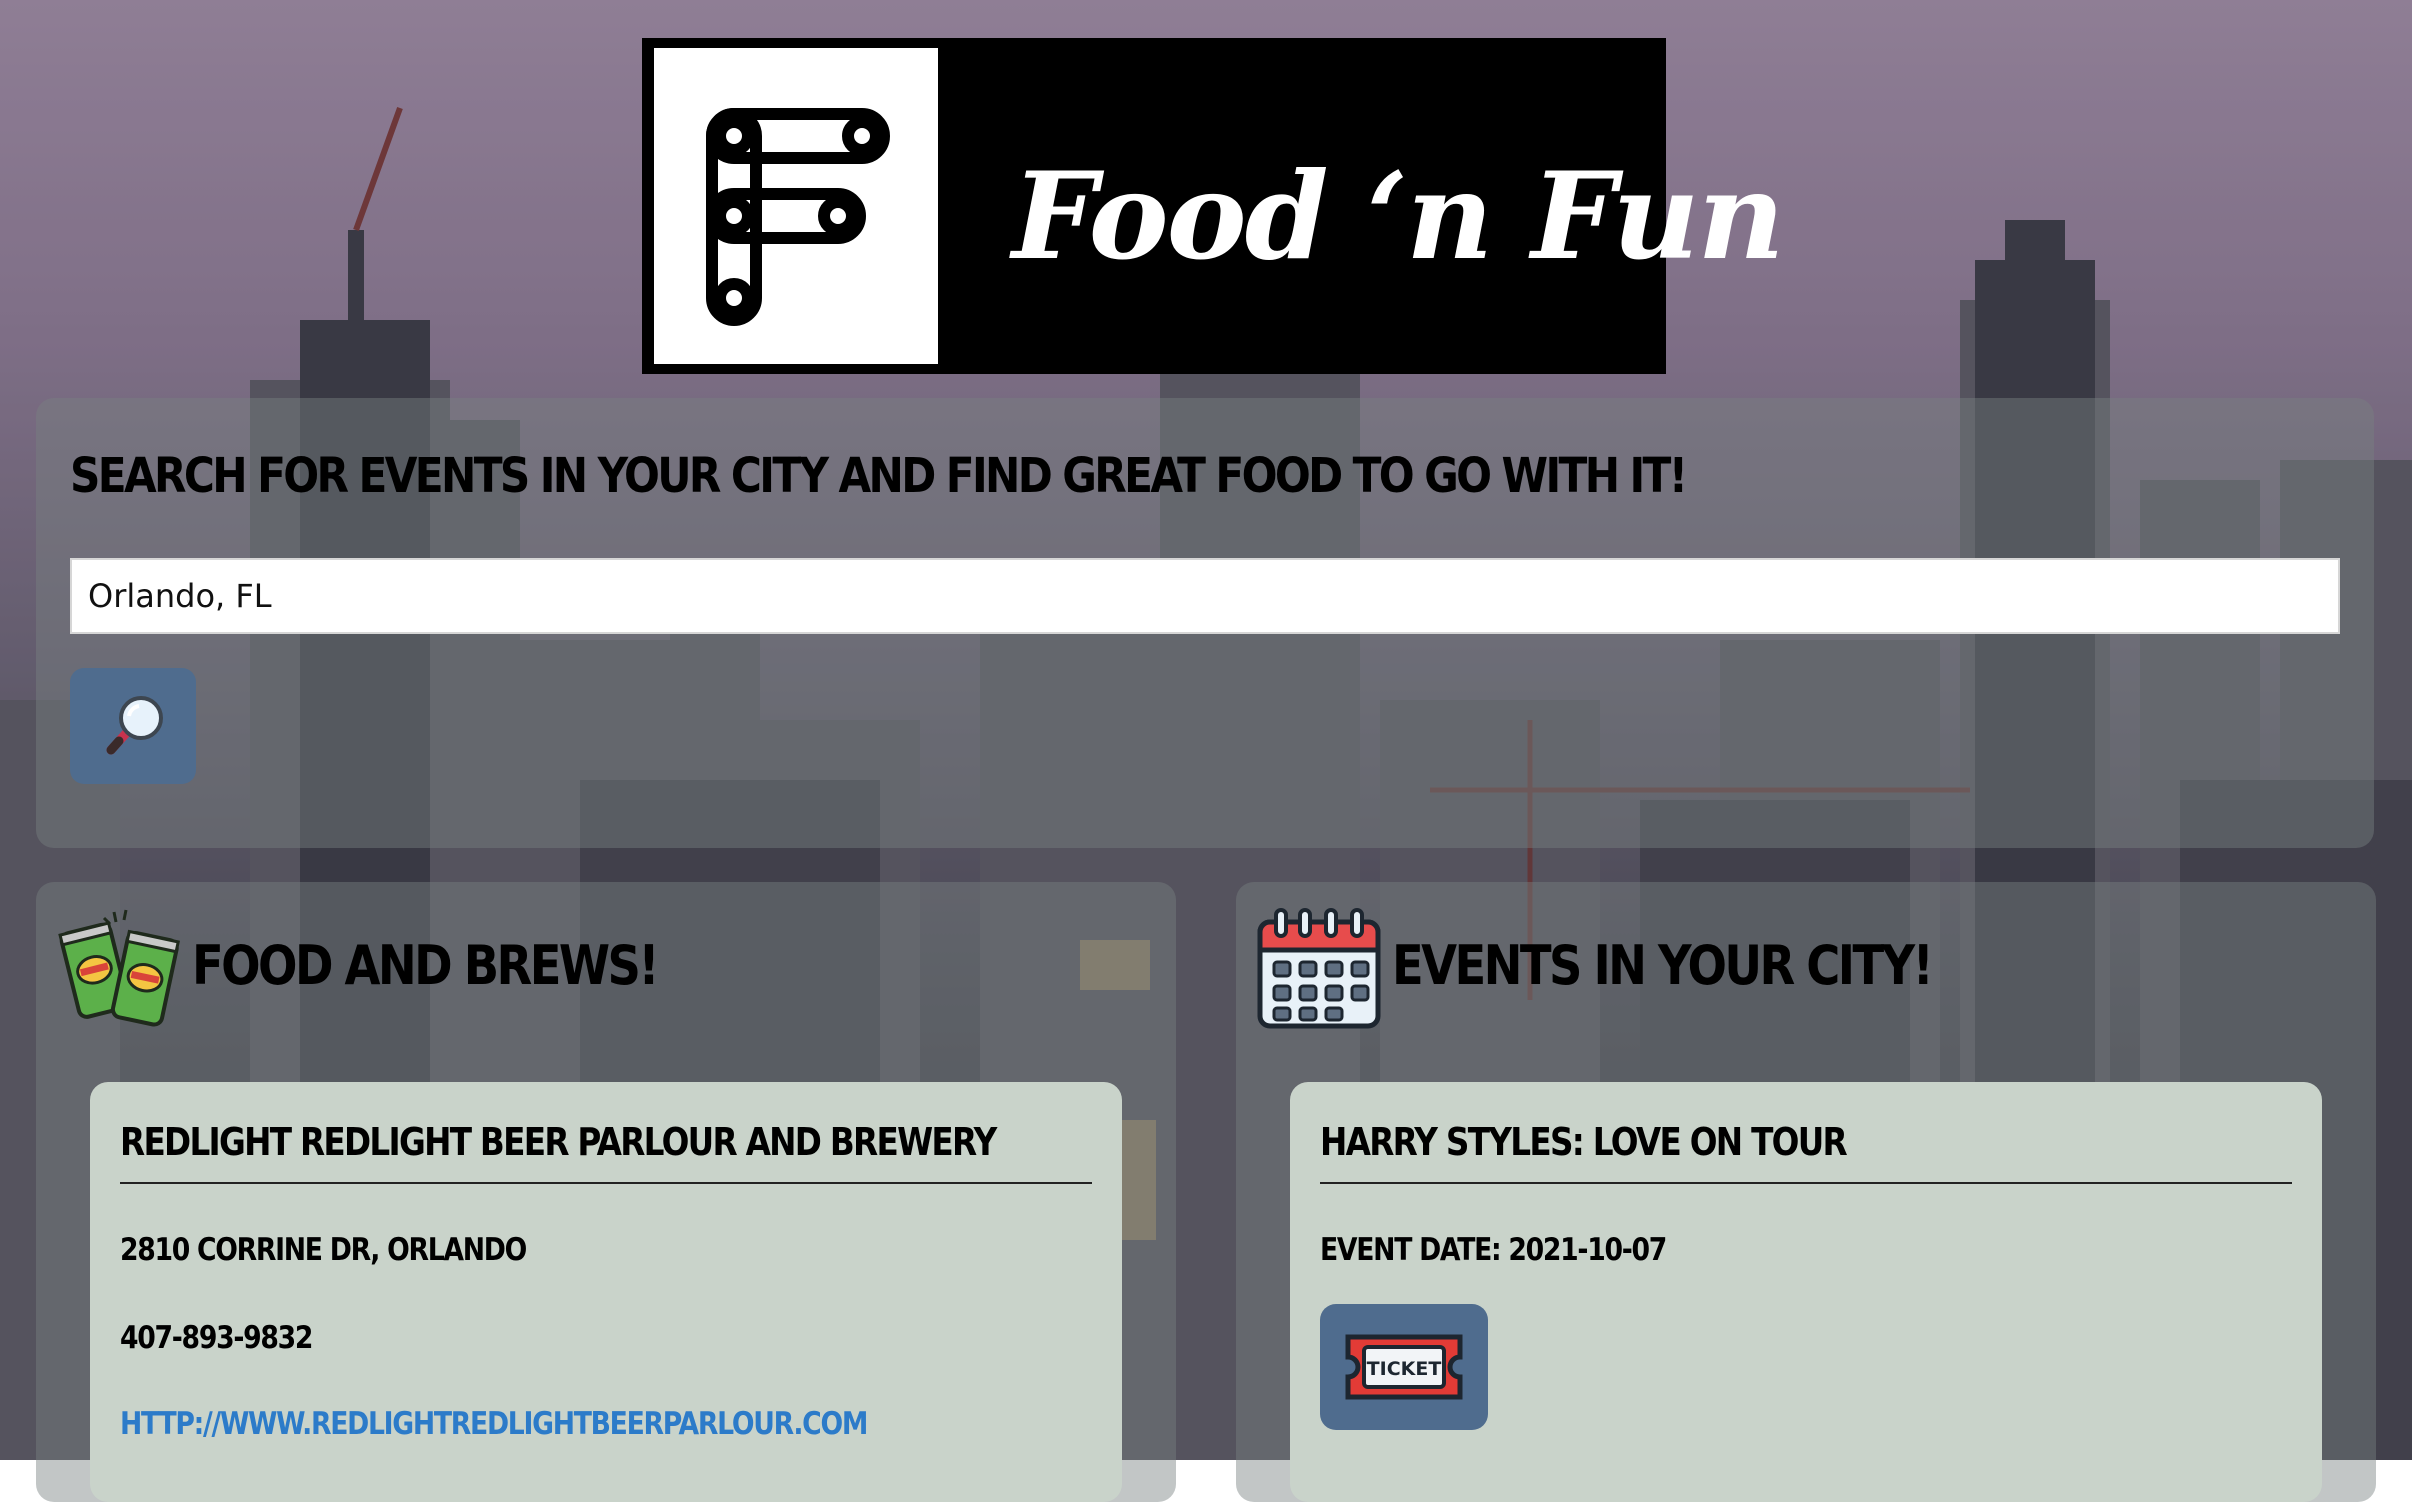 The height and width of the screenshot is (1502, 2412). Describe the element at coordinates (796, 206) in the screenshot. I see `logo-f-mark-icon` at that location.